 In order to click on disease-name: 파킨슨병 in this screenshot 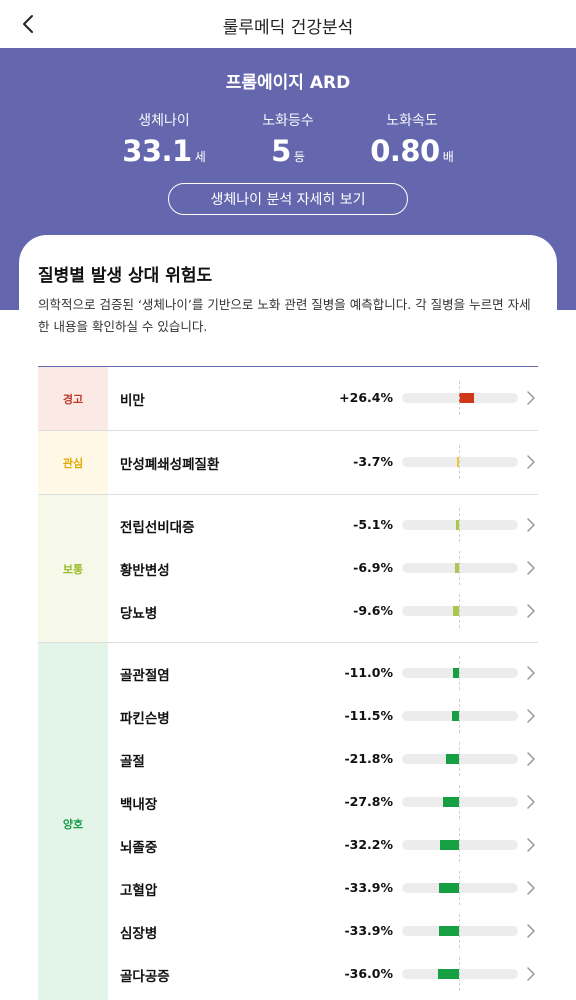, I will do `click(145, 719)`.